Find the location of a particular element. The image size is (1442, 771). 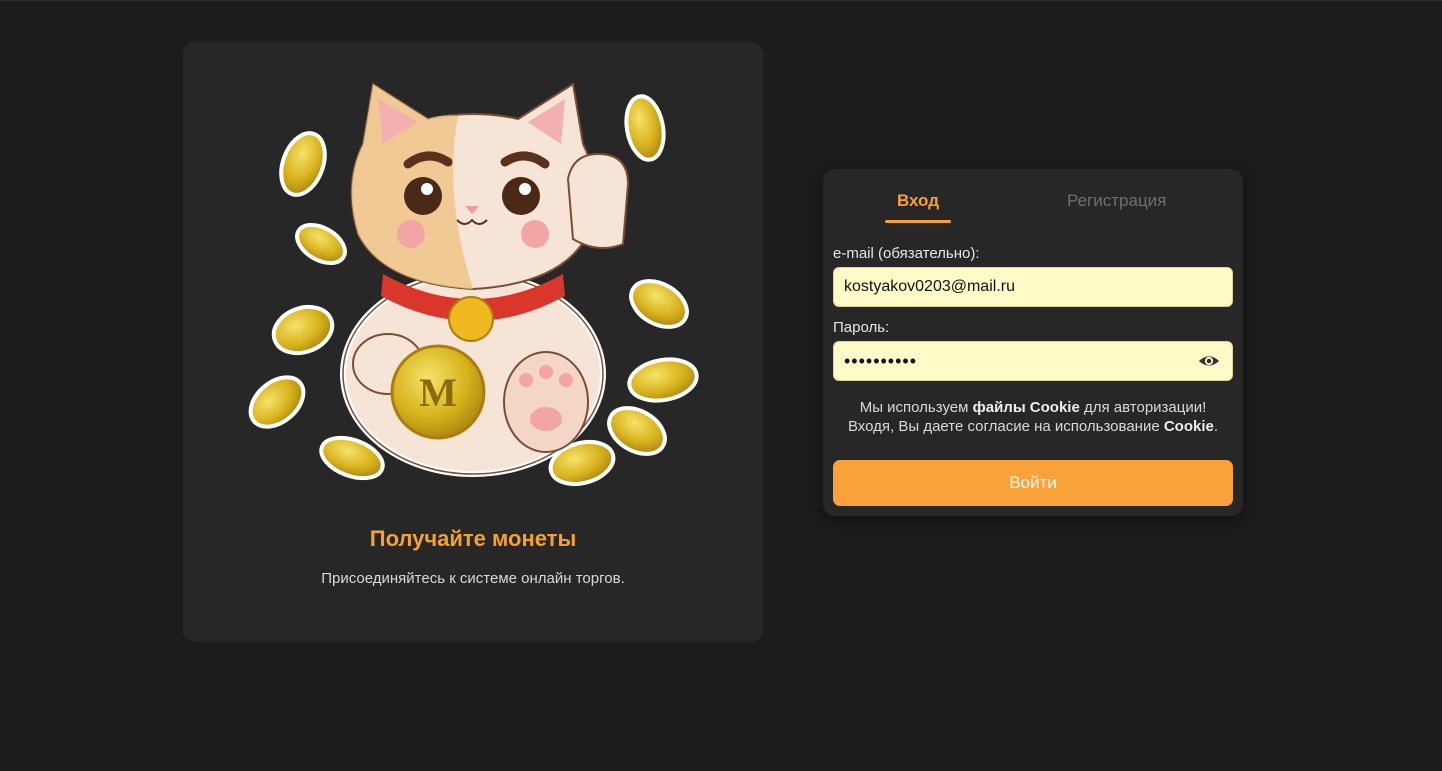

cookie-text-2: для авторизации! is located at coordinates (1143, 407).